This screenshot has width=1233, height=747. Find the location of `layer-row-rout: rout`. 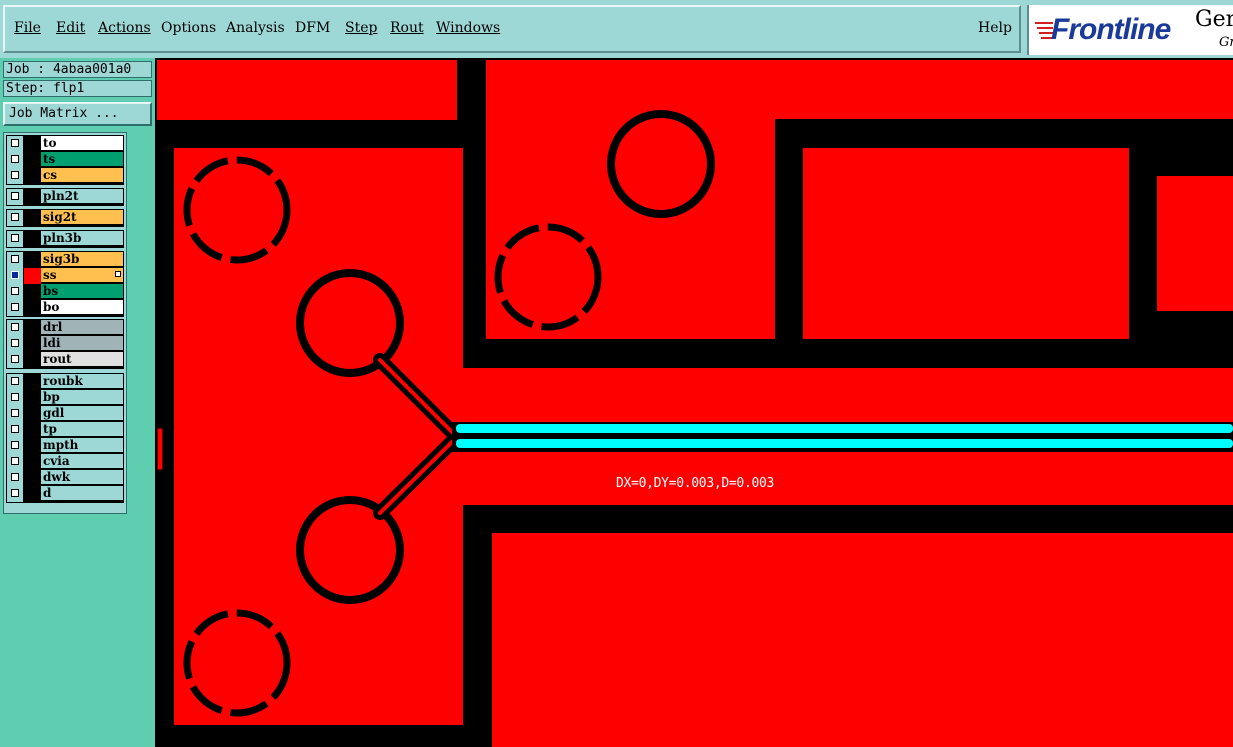

layer-row-rout: rout is located at coordinates (65, 360).